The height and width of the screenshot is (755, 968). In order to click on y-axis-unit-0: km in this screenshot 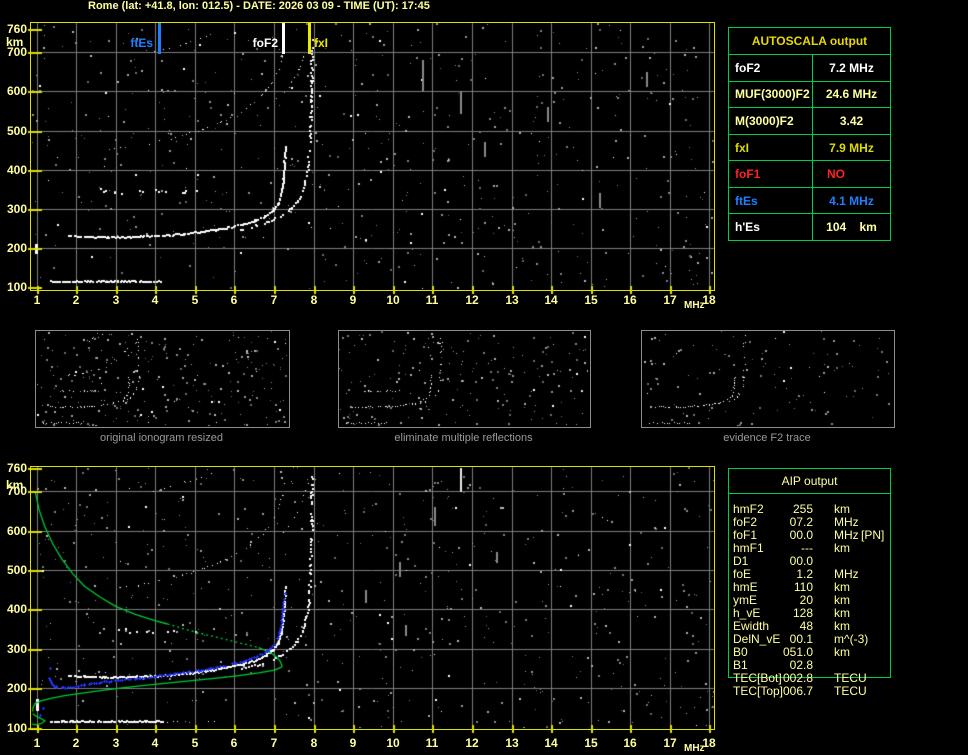, I will do `click(15, 42)`.